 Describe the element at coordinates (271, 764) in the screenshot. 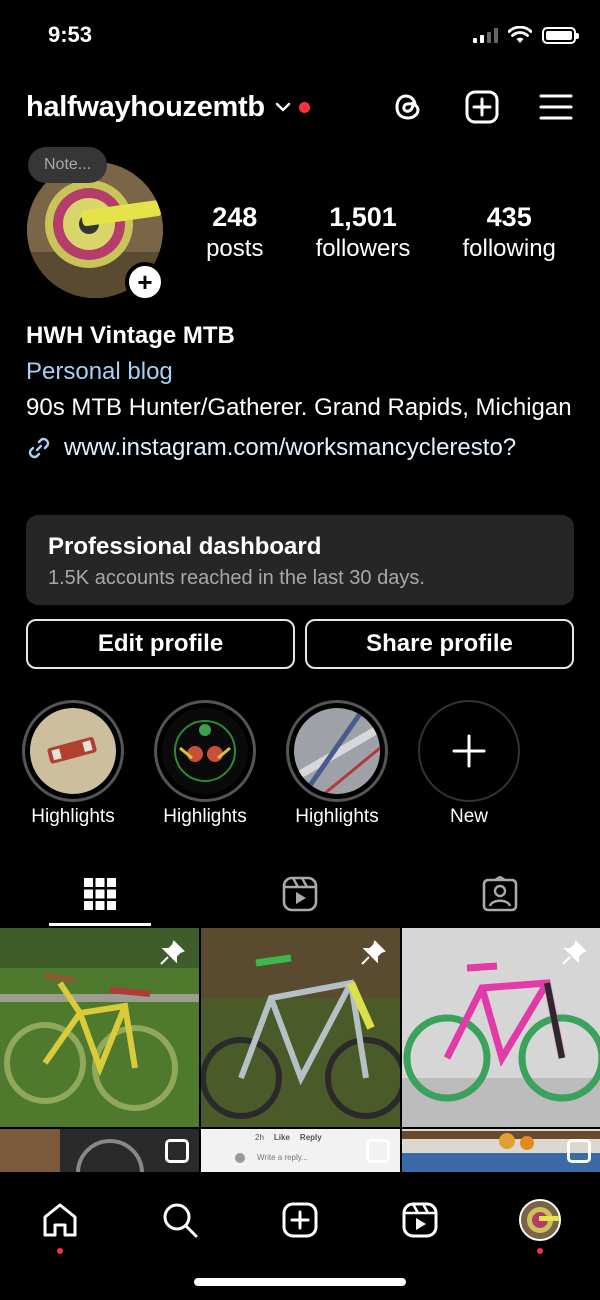

I see `story-highlights: Highlights Highlights Highlights New` at that location.